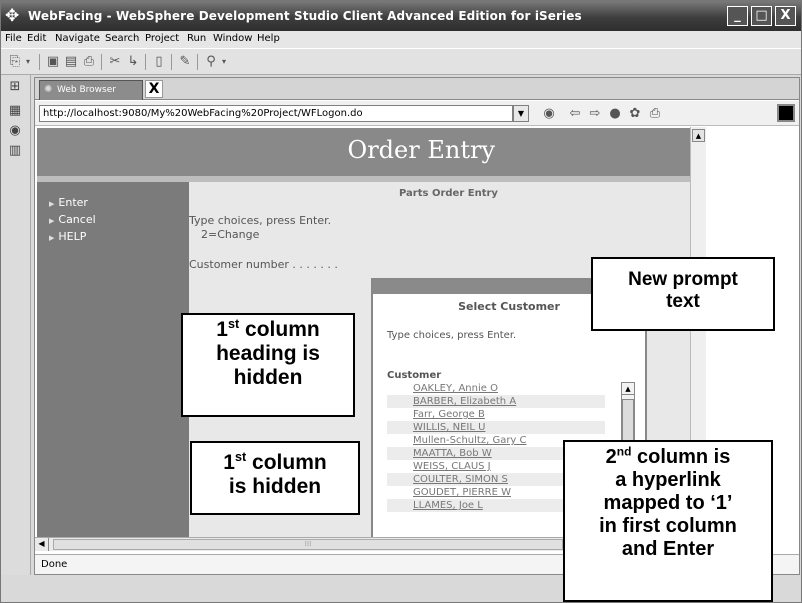 The width and height of the screenshot is (802, 603). I want to click on save-icon: ▣, so click(53, 62).